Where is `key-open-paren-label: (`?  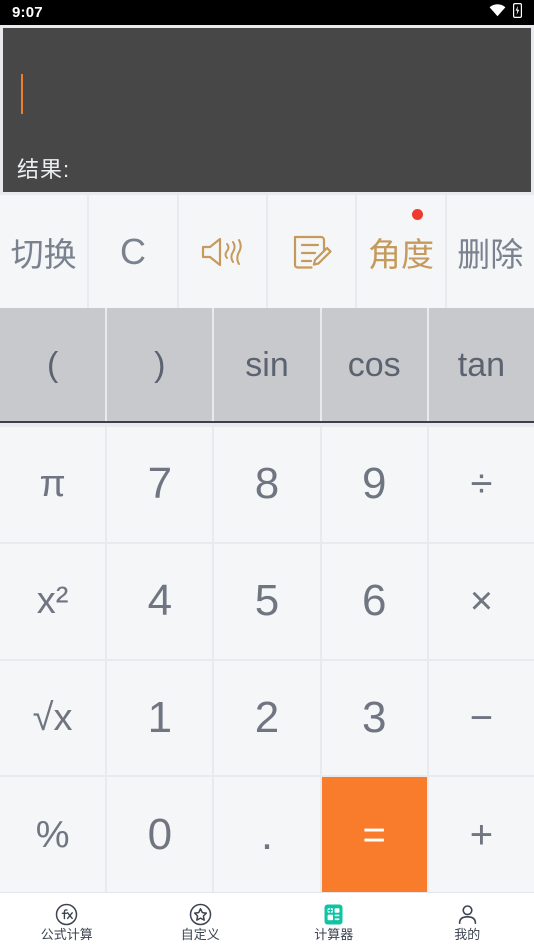 key-open-paren-label: ( is located at coordinates (52, 364).